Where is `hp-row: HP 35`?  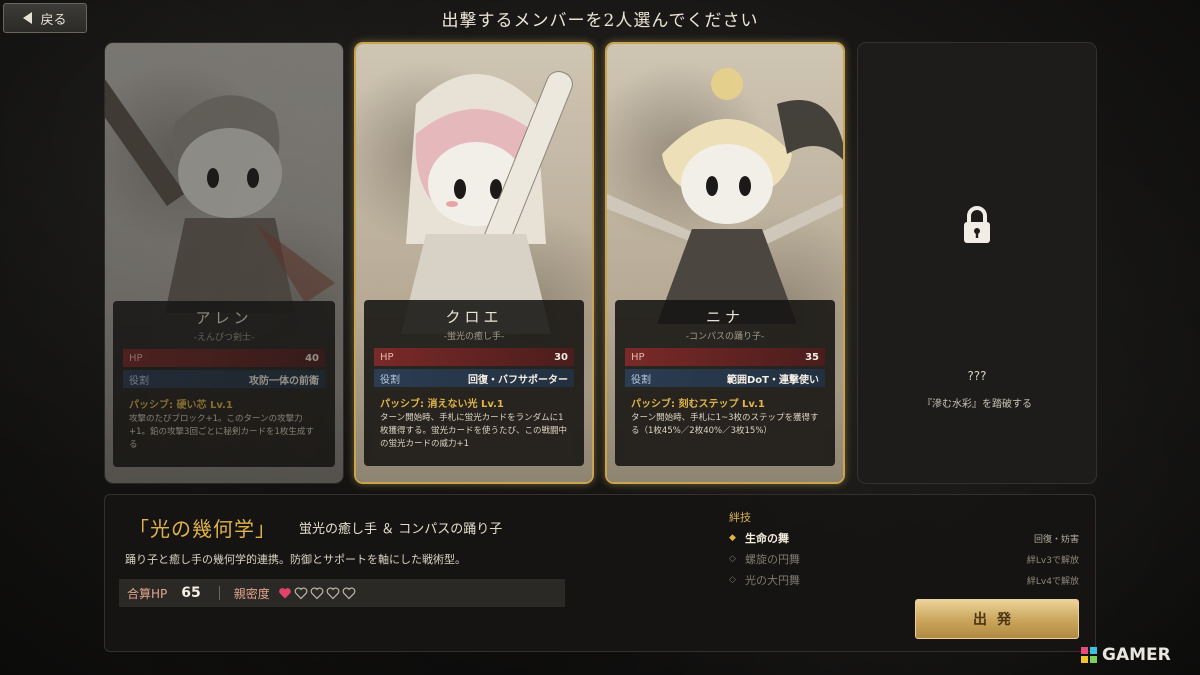
hp-row: HP 35 is located at coordinates (725, 357).